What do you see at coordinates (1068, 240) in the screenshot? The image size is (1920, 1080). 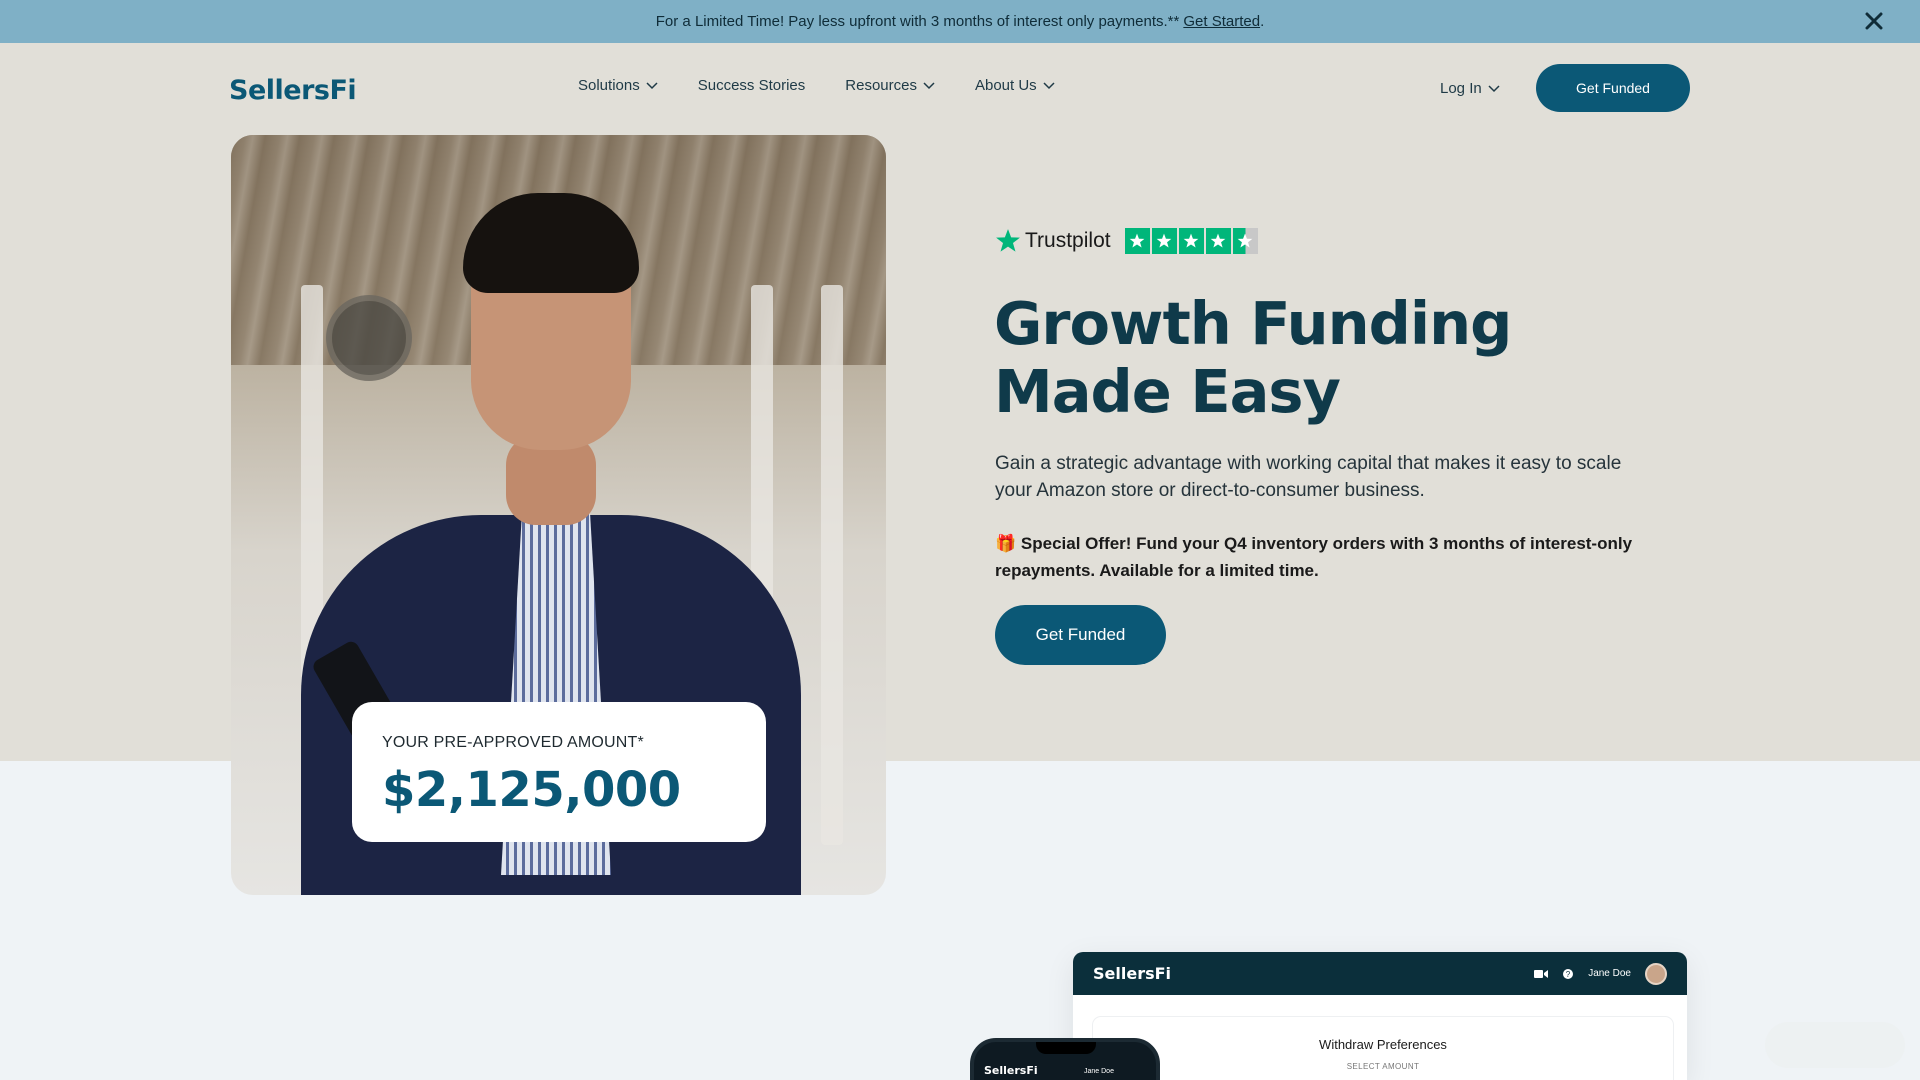 I see `trustpilot-word: Trustpilot` at bounding box center [1068, 240].